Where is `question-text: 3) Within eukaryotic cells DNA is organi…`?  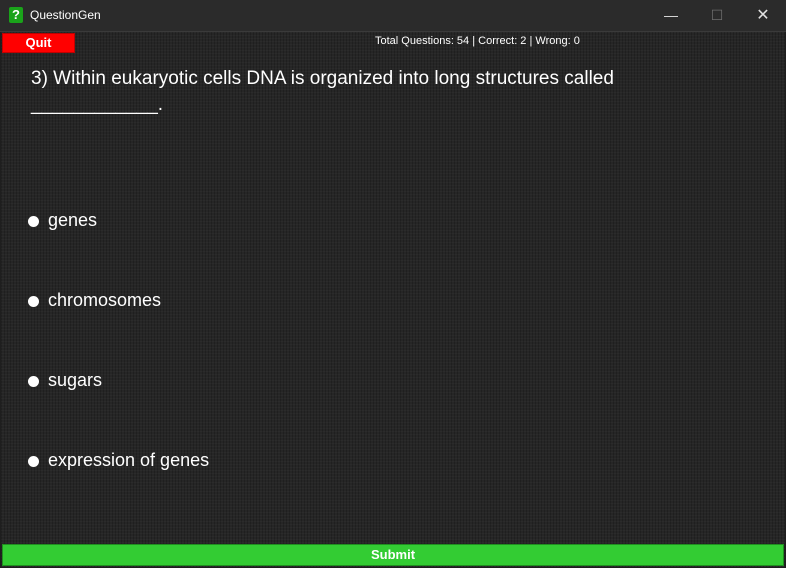 question-text: 3) Within eukaryotic cells DNA is organi… is located at coordinates (322, 91).